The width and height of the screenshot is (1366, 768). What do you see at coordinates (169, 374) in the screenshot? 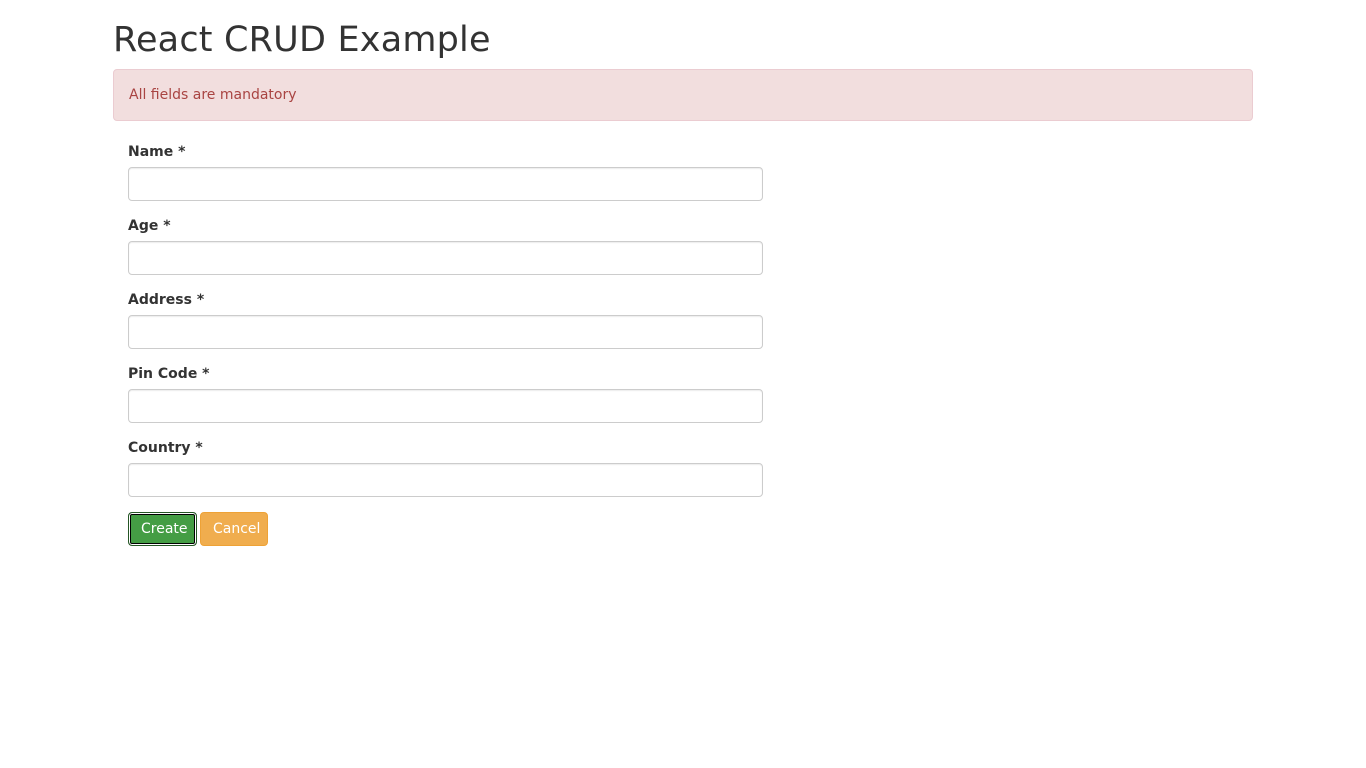
I see `pin-code-label: Pin Code *` at bounding box center [169, 374].